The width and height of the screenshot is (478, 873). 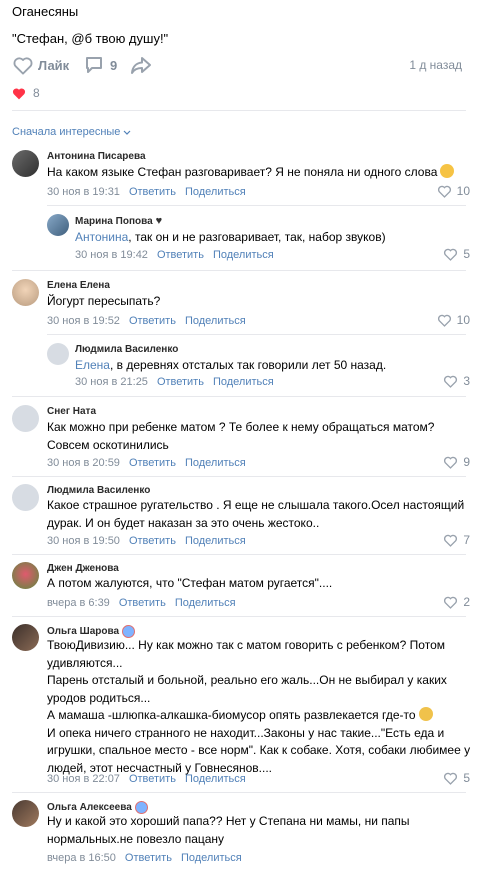 I want to click on comment-time: 30 ноя в 21:25, so click(x=111, y=382).